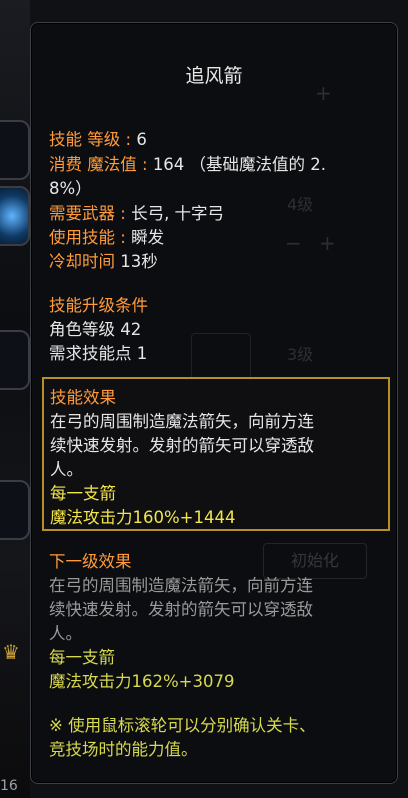 This screenshot has height=798, width=408. Describe the element at coordinates (182, 445) in the screenshot. I see `current-effect-desc: 续快速发射。发射的箭矢可以穿透敌` at that location.